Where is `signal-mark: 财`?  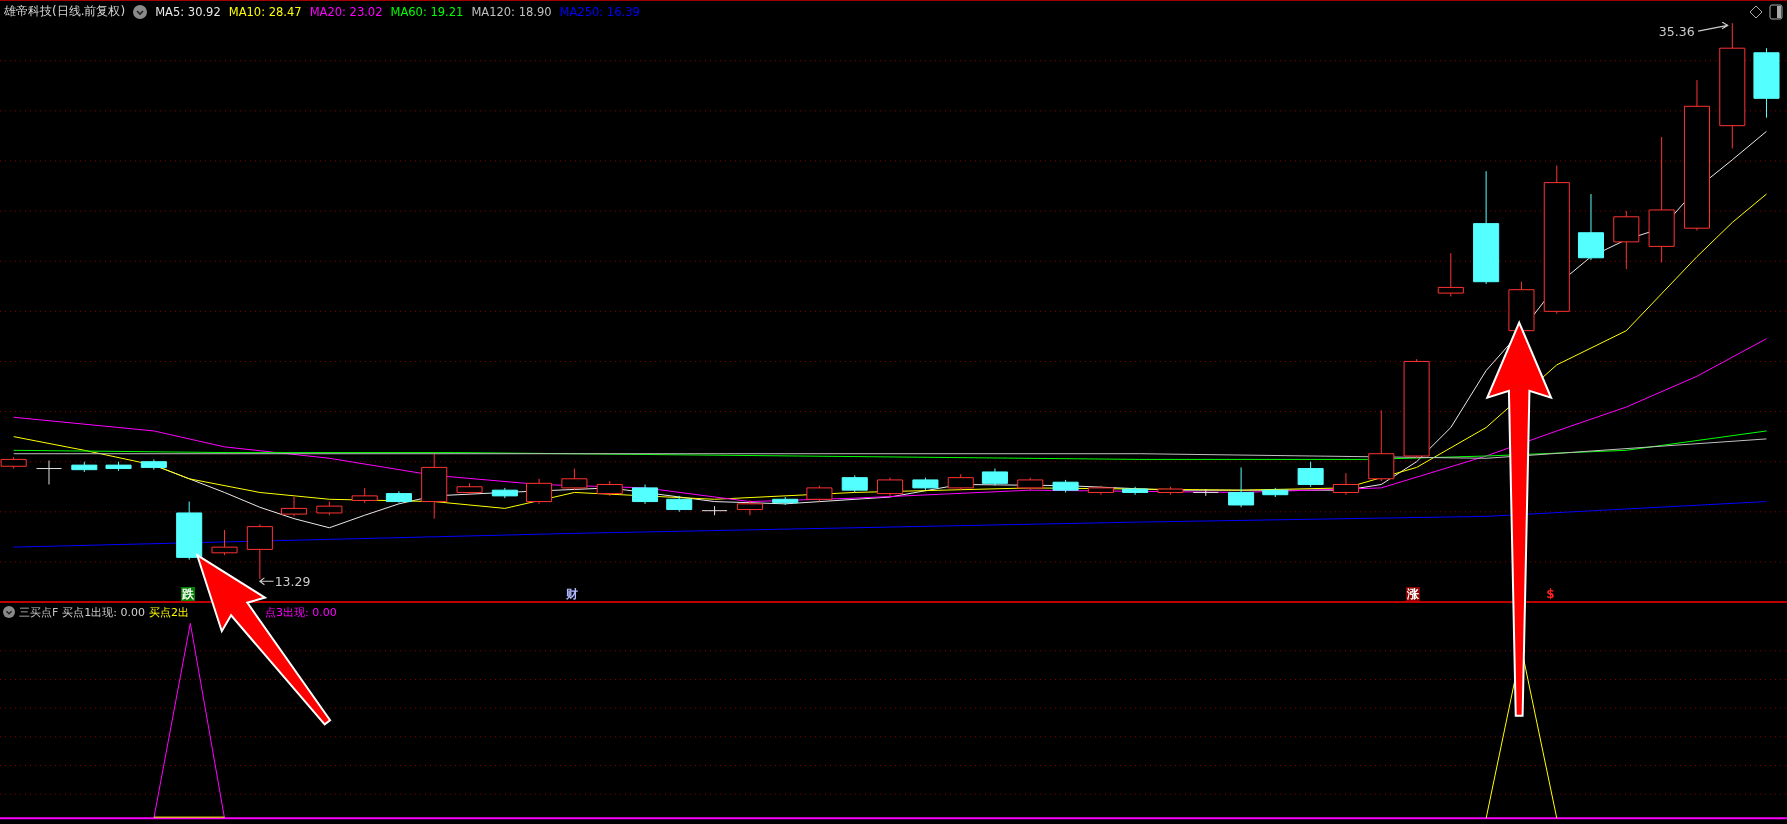 signal-mark: 财 is located at coordinates (572, 594).